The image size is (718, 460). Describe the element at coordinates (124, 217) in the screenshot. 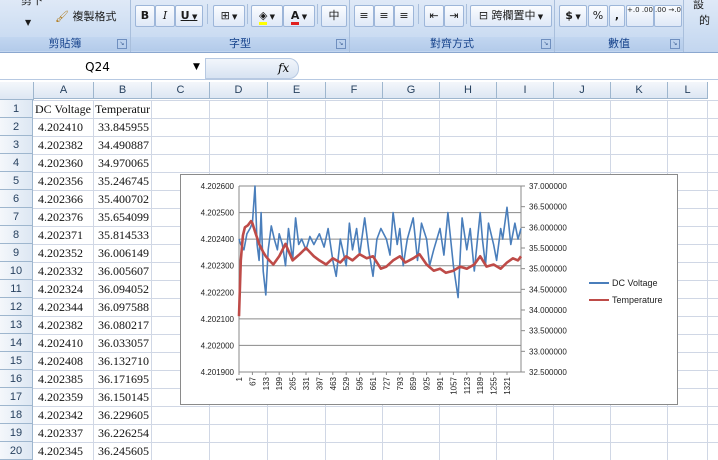

I see `cell-b7: 35.654099` at that location.